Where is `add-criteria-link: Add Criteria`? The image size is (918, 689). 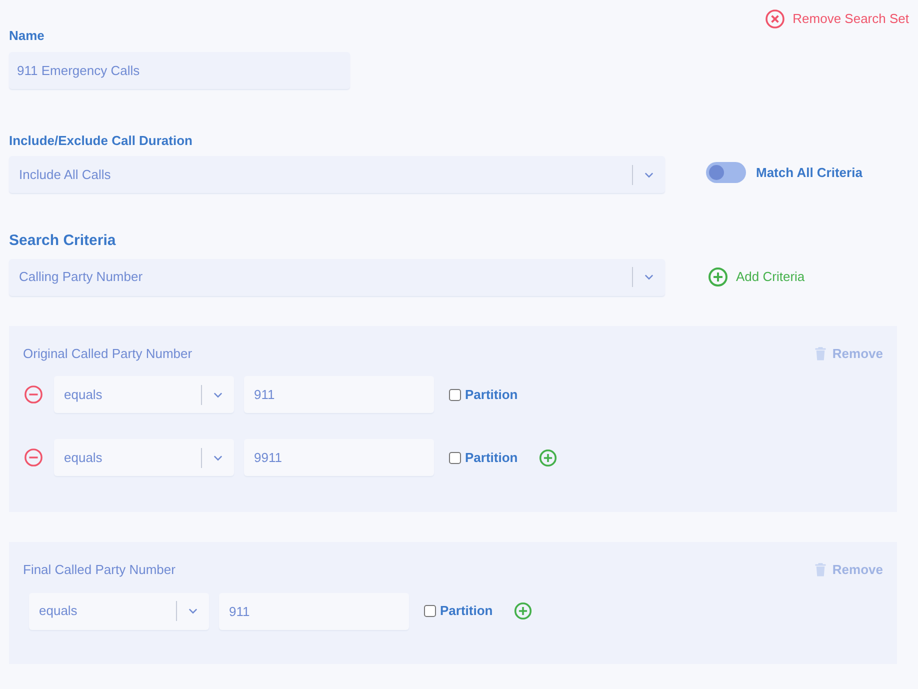 add-criteria-link: Add Criteria is located at coordinates (756, 277).